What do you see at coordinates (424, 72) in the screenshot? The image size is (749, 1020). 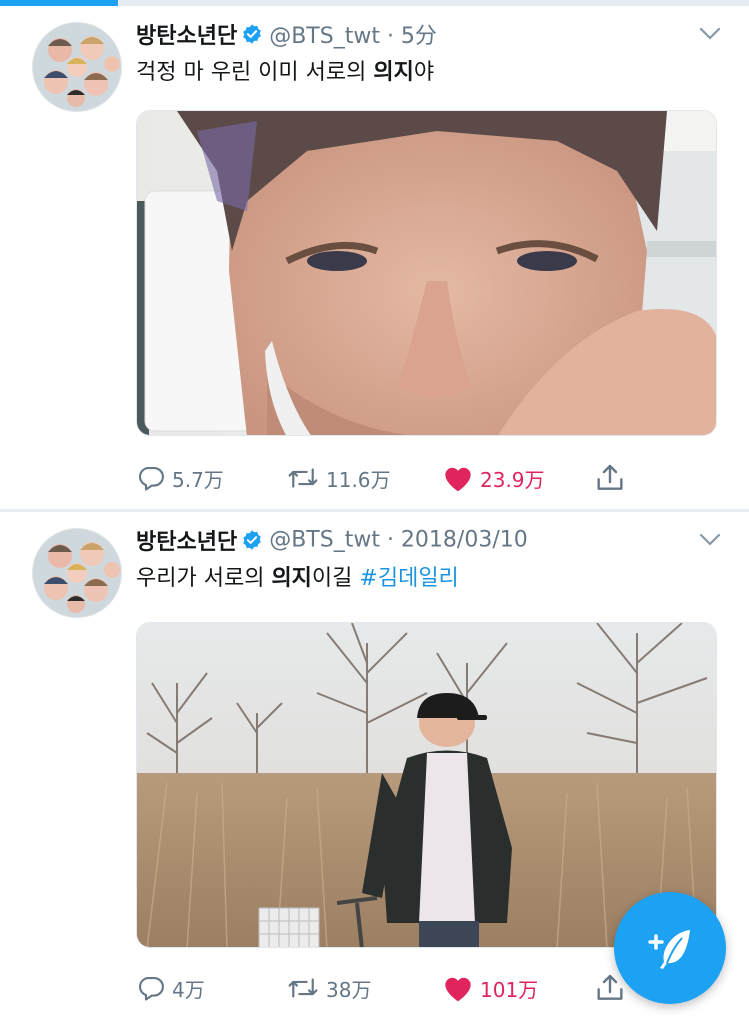 I see `tweet-text-part: 야` at bounding box center [424, 72].